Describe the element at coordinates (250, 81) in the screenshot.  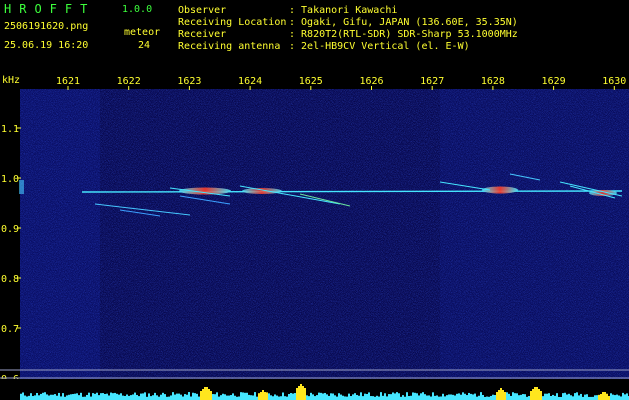
I see `x-tick-label: 1624` at that location.